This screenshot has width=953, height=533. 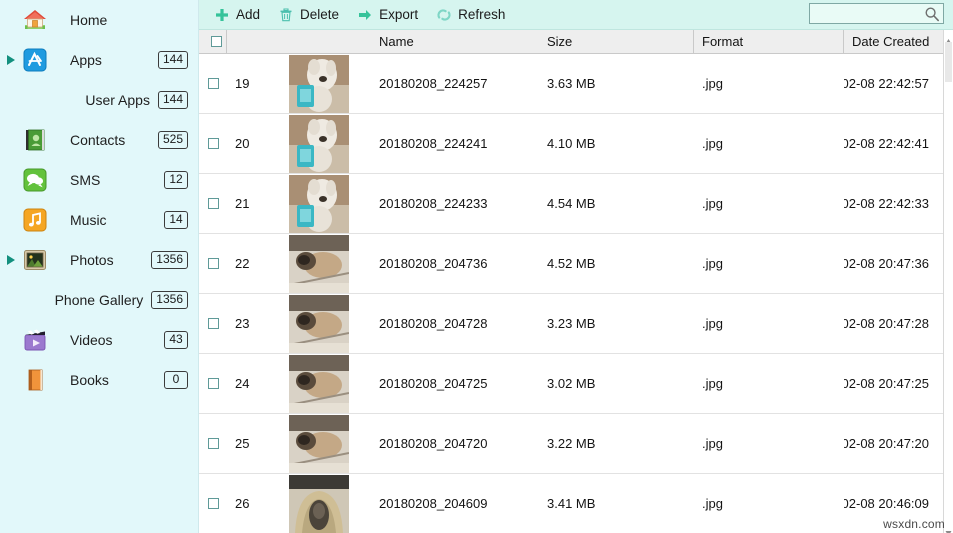 I want to click on row-size: 3.41 MB, so click(x=571, y=503).